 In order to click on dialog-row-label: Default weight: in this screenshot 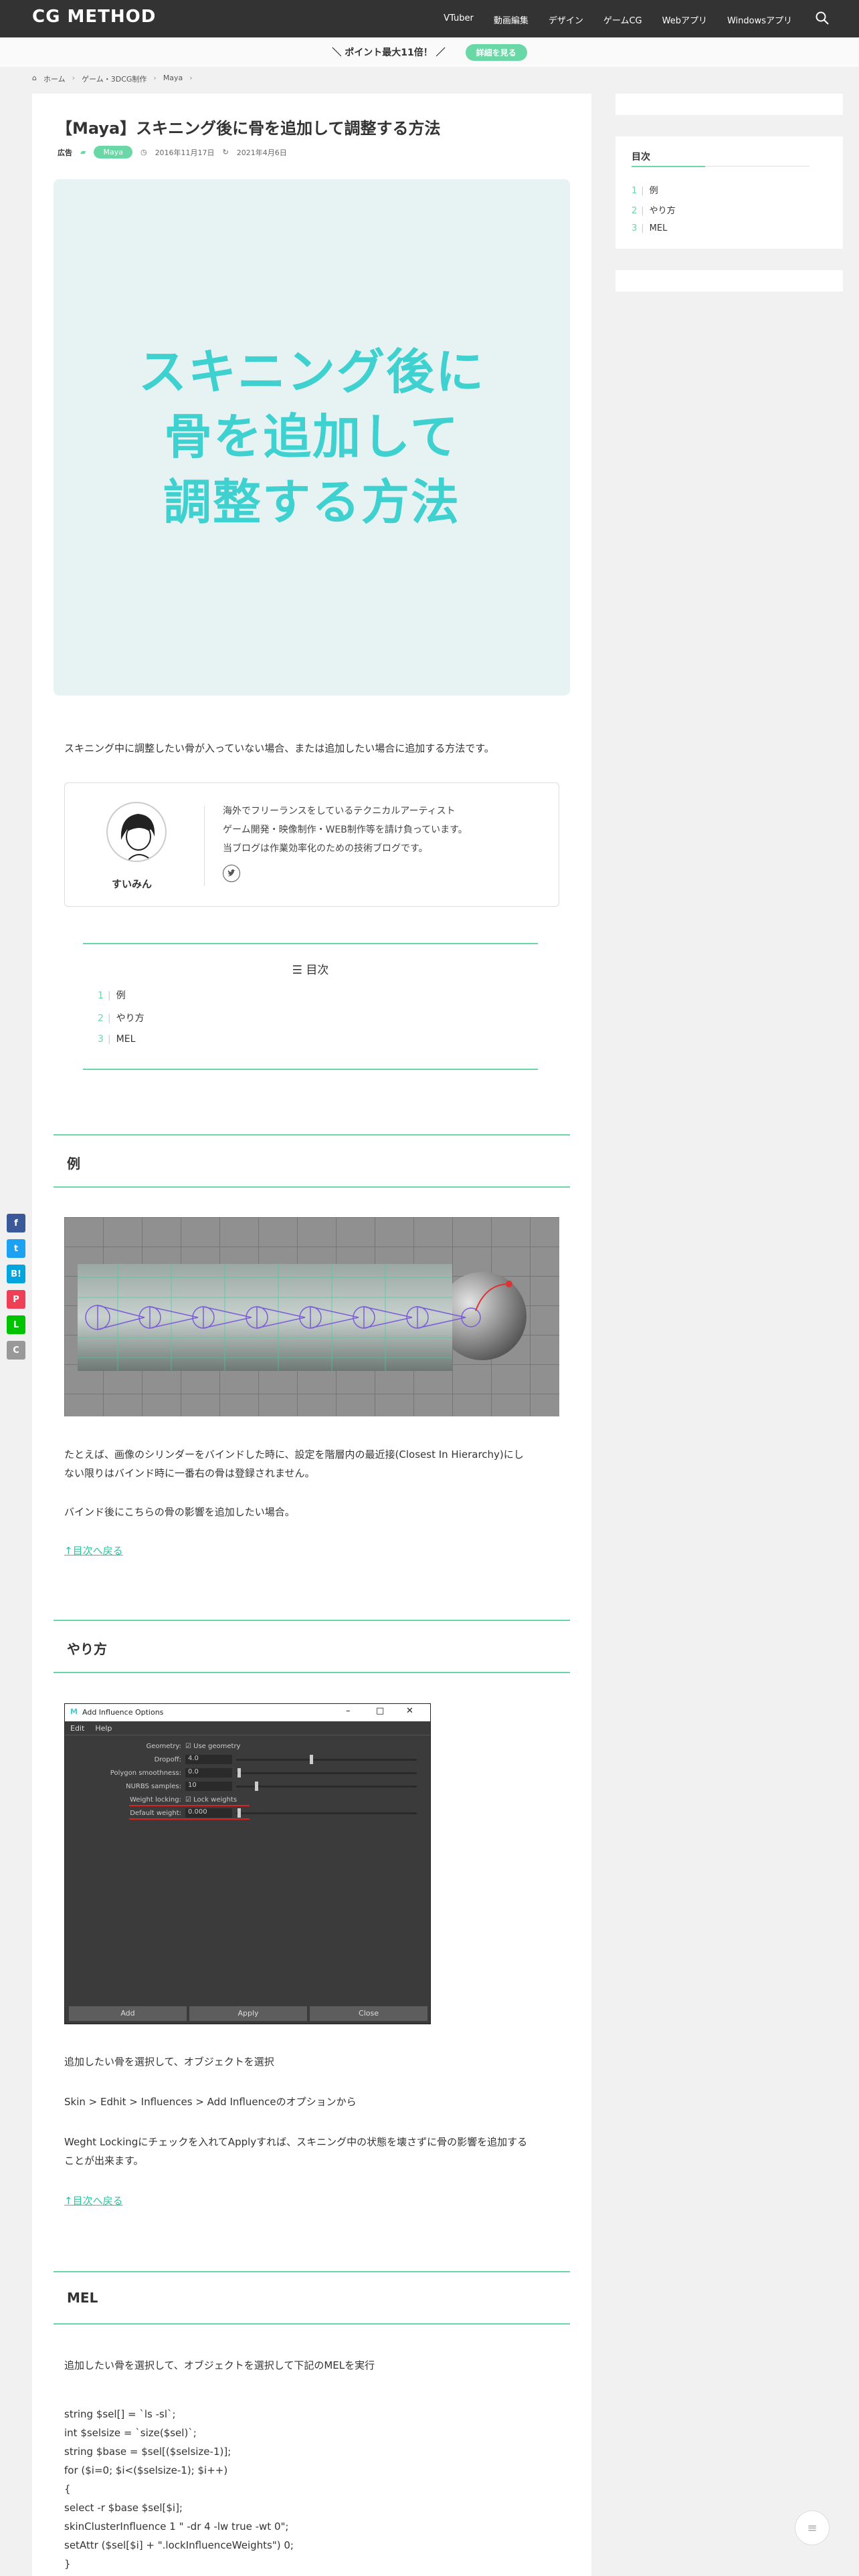, I will do `click(155, 1814)`.